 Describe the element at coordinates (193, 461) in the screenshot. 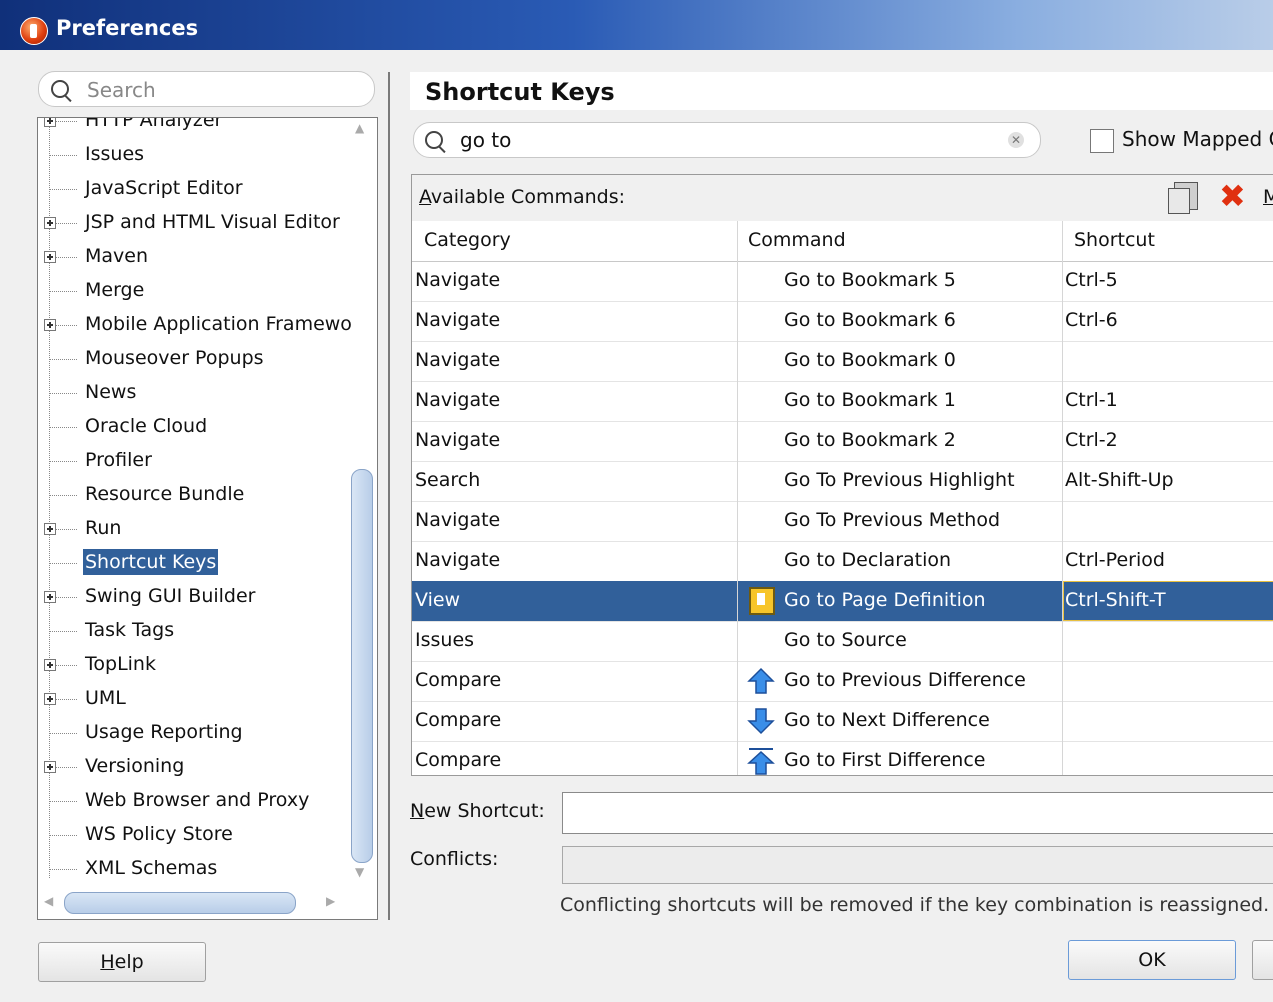

I see `tree-item: Profiler` at that location.